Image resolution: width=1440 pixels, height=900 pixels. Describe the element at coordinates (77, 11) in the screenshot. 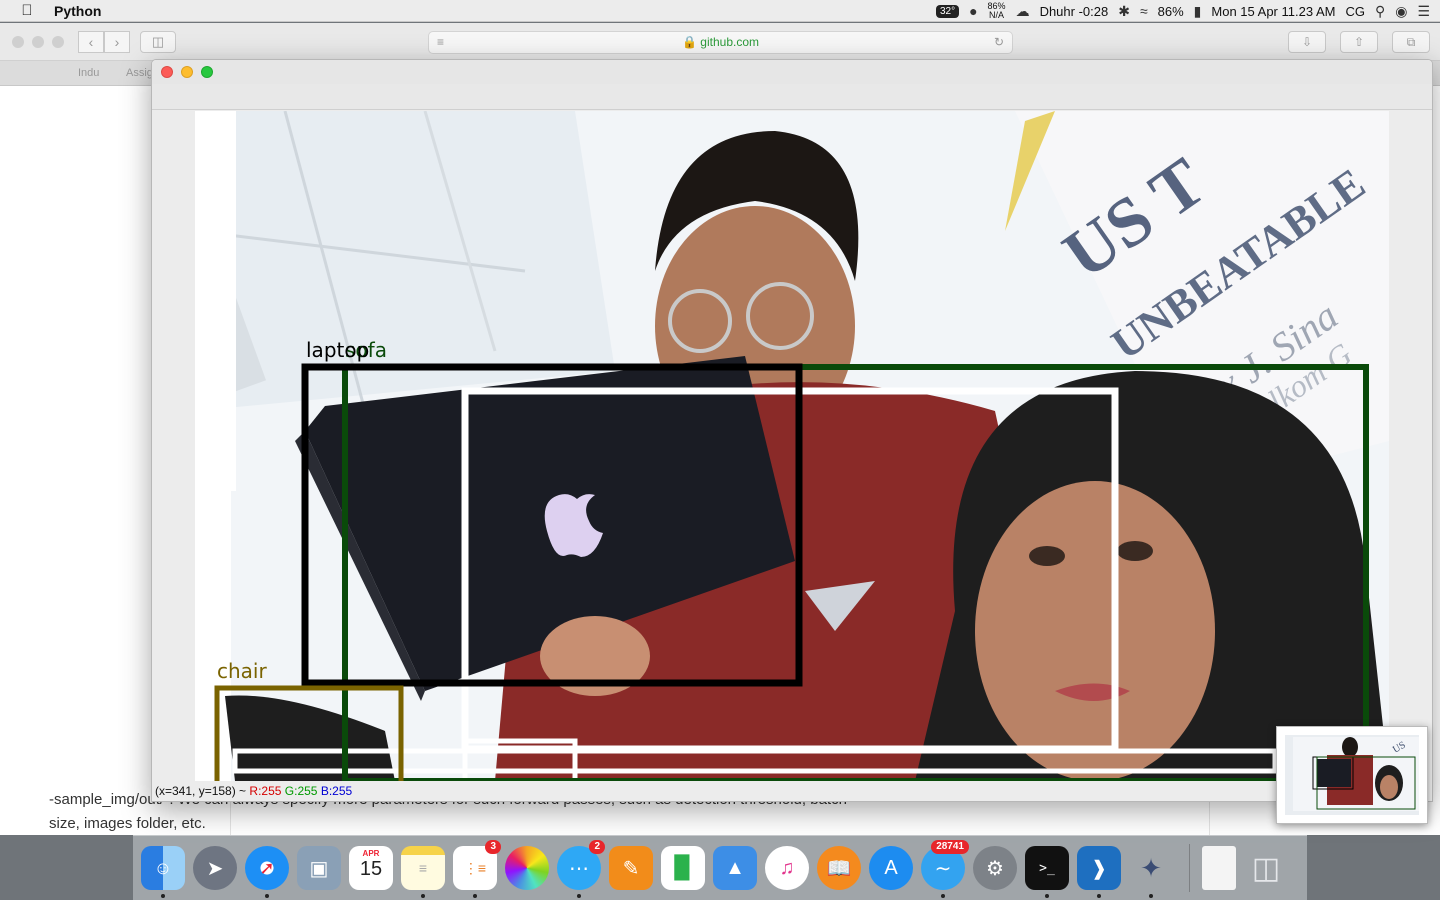

I see `app-menu-python: Python` at that location.